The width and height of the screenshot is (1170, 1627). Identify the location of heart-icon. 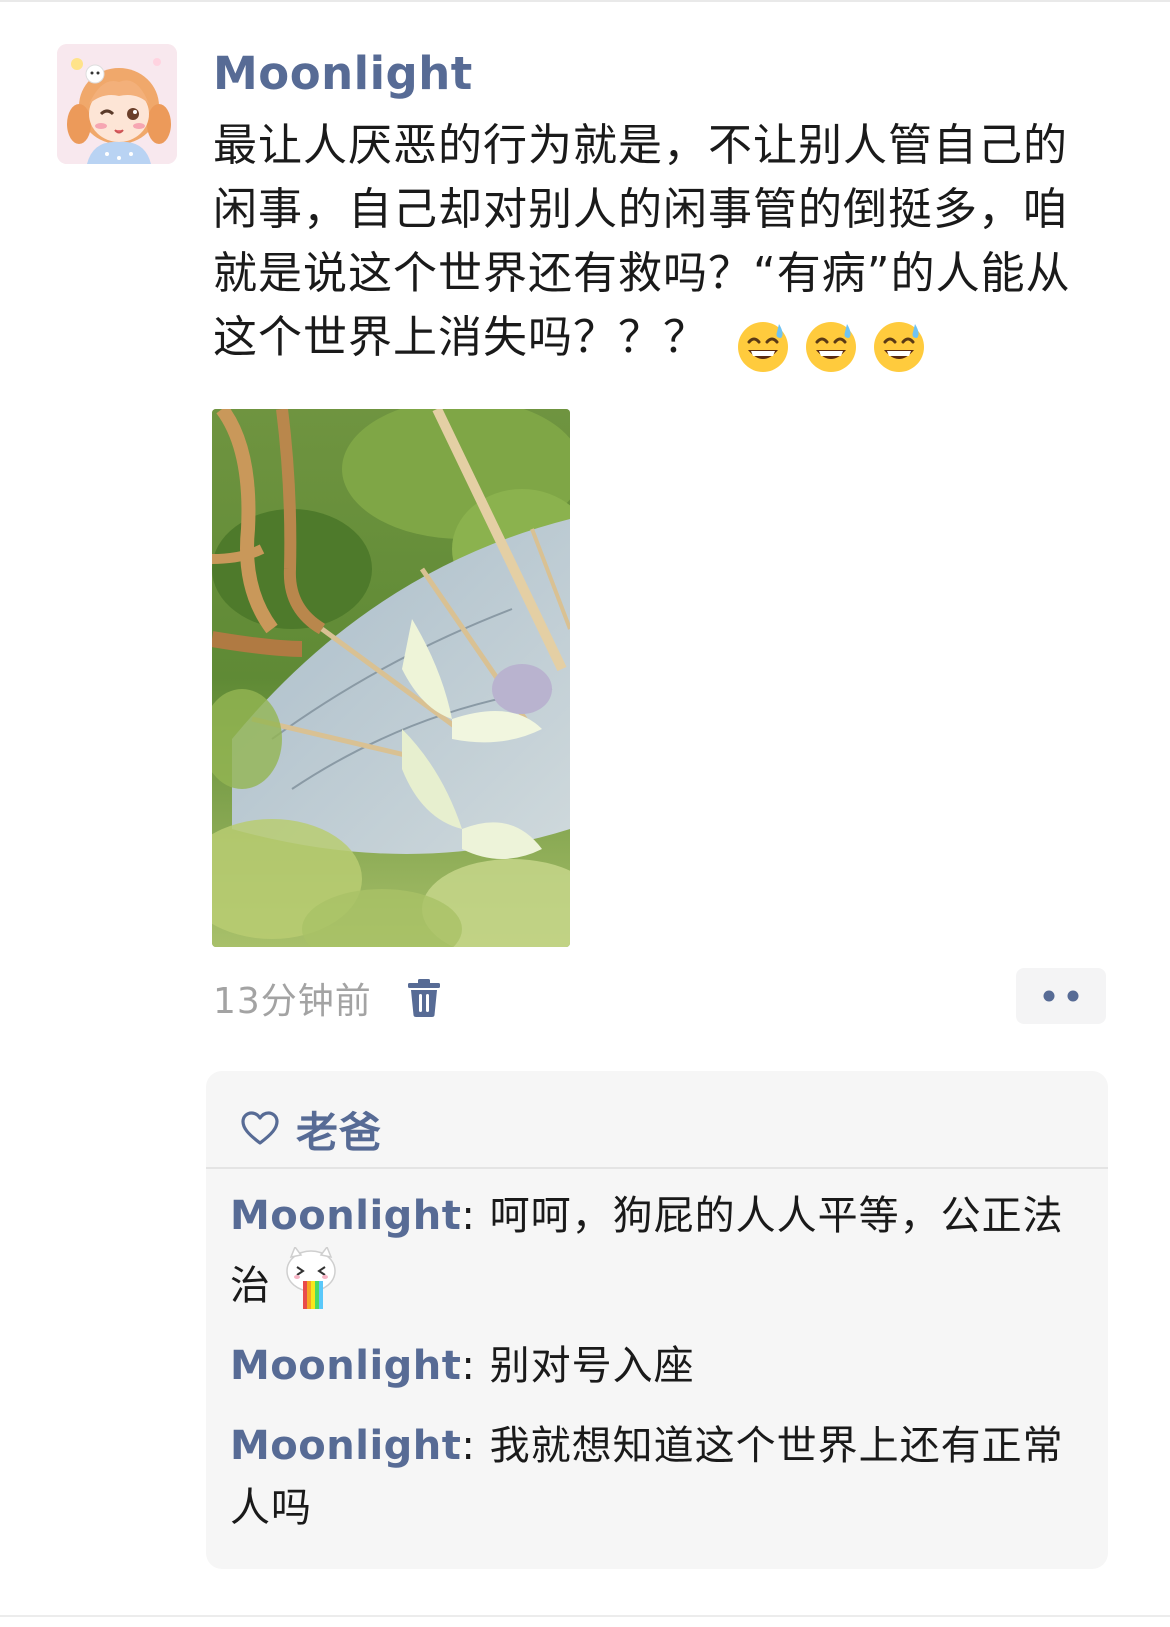
(260, 1128).